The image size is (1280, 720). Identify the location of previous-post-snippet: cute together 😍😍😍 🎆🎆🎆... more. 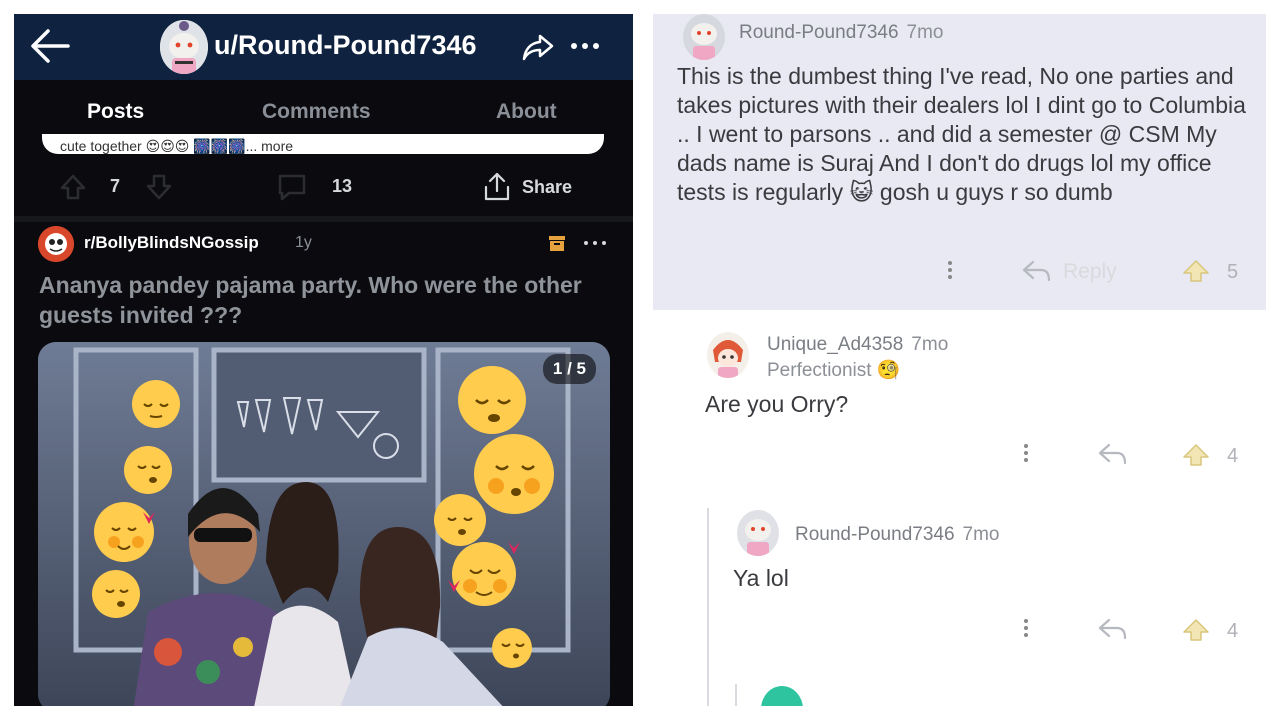
(177, 146).